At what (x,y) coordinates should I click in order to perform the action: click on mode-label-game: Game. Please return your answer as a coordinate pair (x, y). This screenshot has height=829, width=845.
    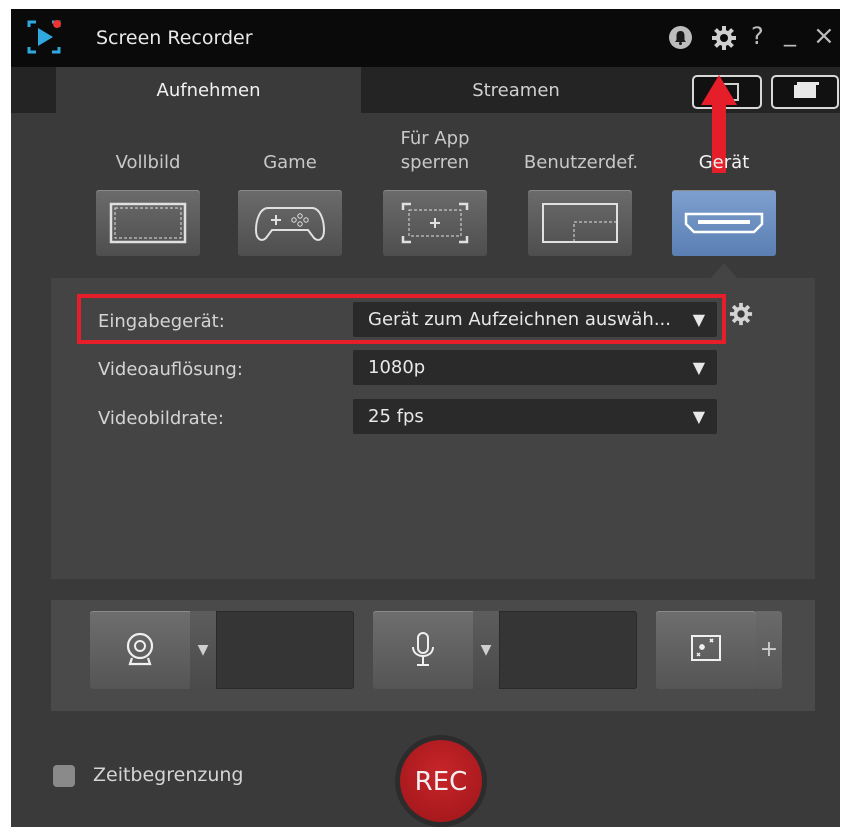
    Looking at the image, I should click on (290, 162).